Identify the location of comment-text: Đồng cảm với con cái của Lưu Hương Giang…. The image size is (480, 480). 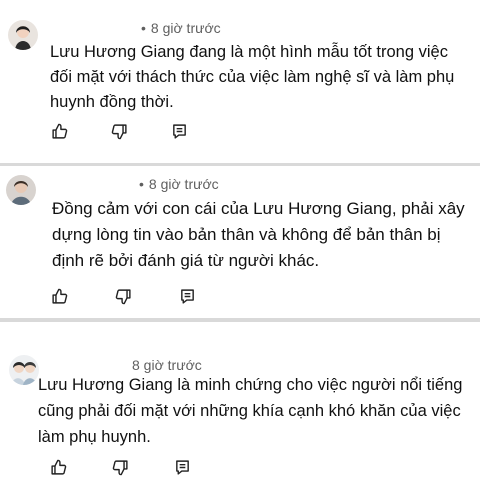
(258, 234).